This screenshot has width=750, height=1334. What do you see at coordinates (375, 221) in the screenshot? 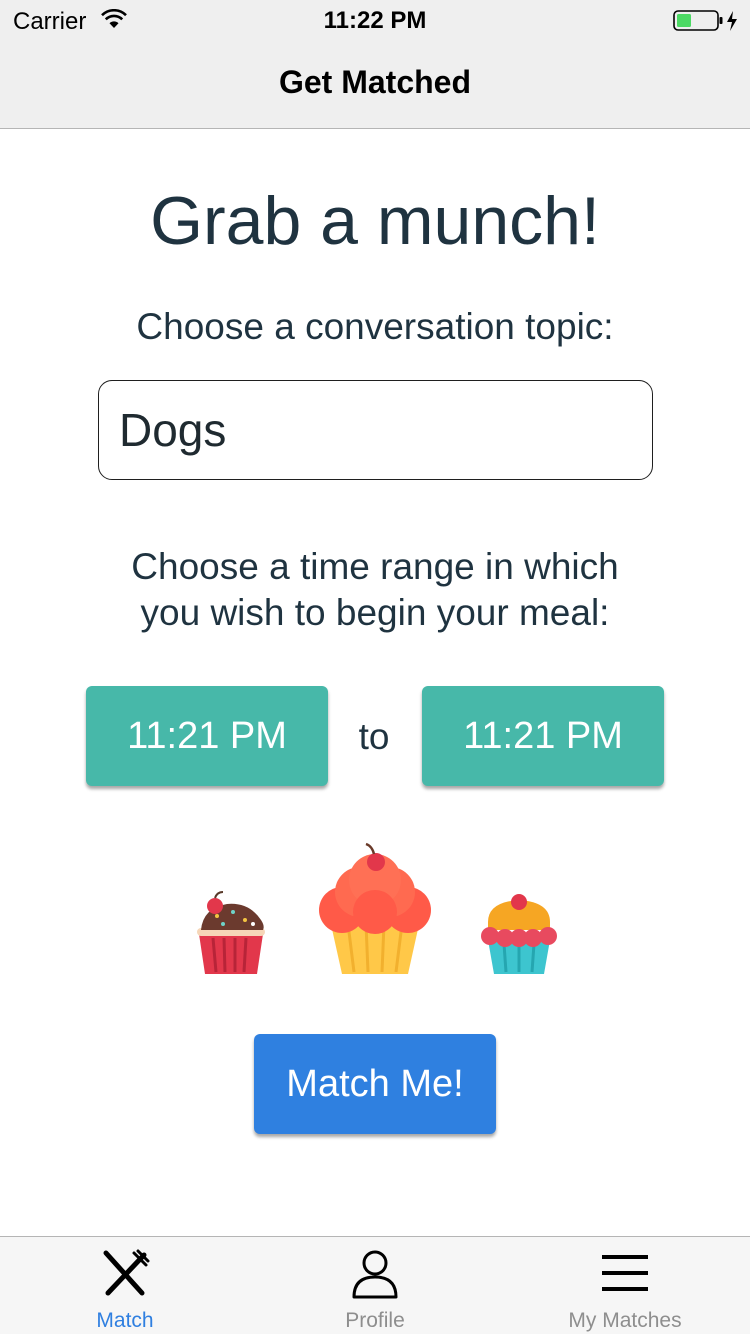
I see `headline: Grab a munch!` at bounding box center [375, 221].